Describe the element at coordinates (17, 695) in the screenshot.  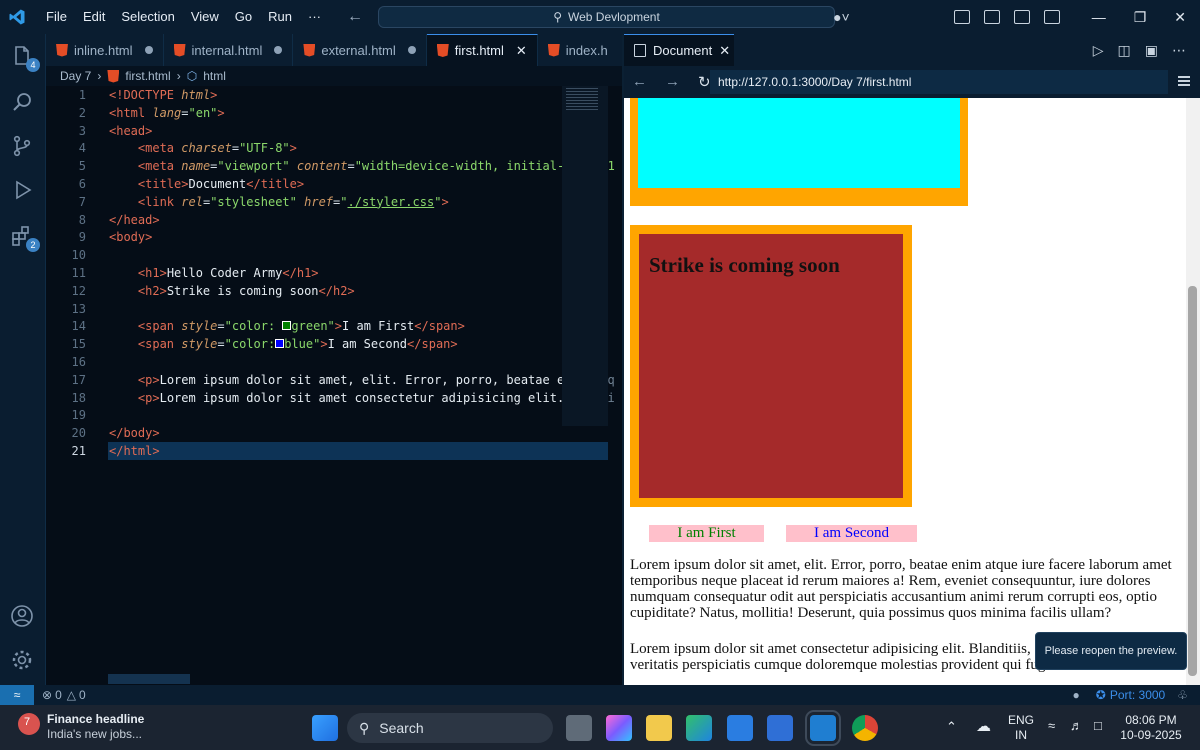
I see `remote-icon: ≈` at that location.